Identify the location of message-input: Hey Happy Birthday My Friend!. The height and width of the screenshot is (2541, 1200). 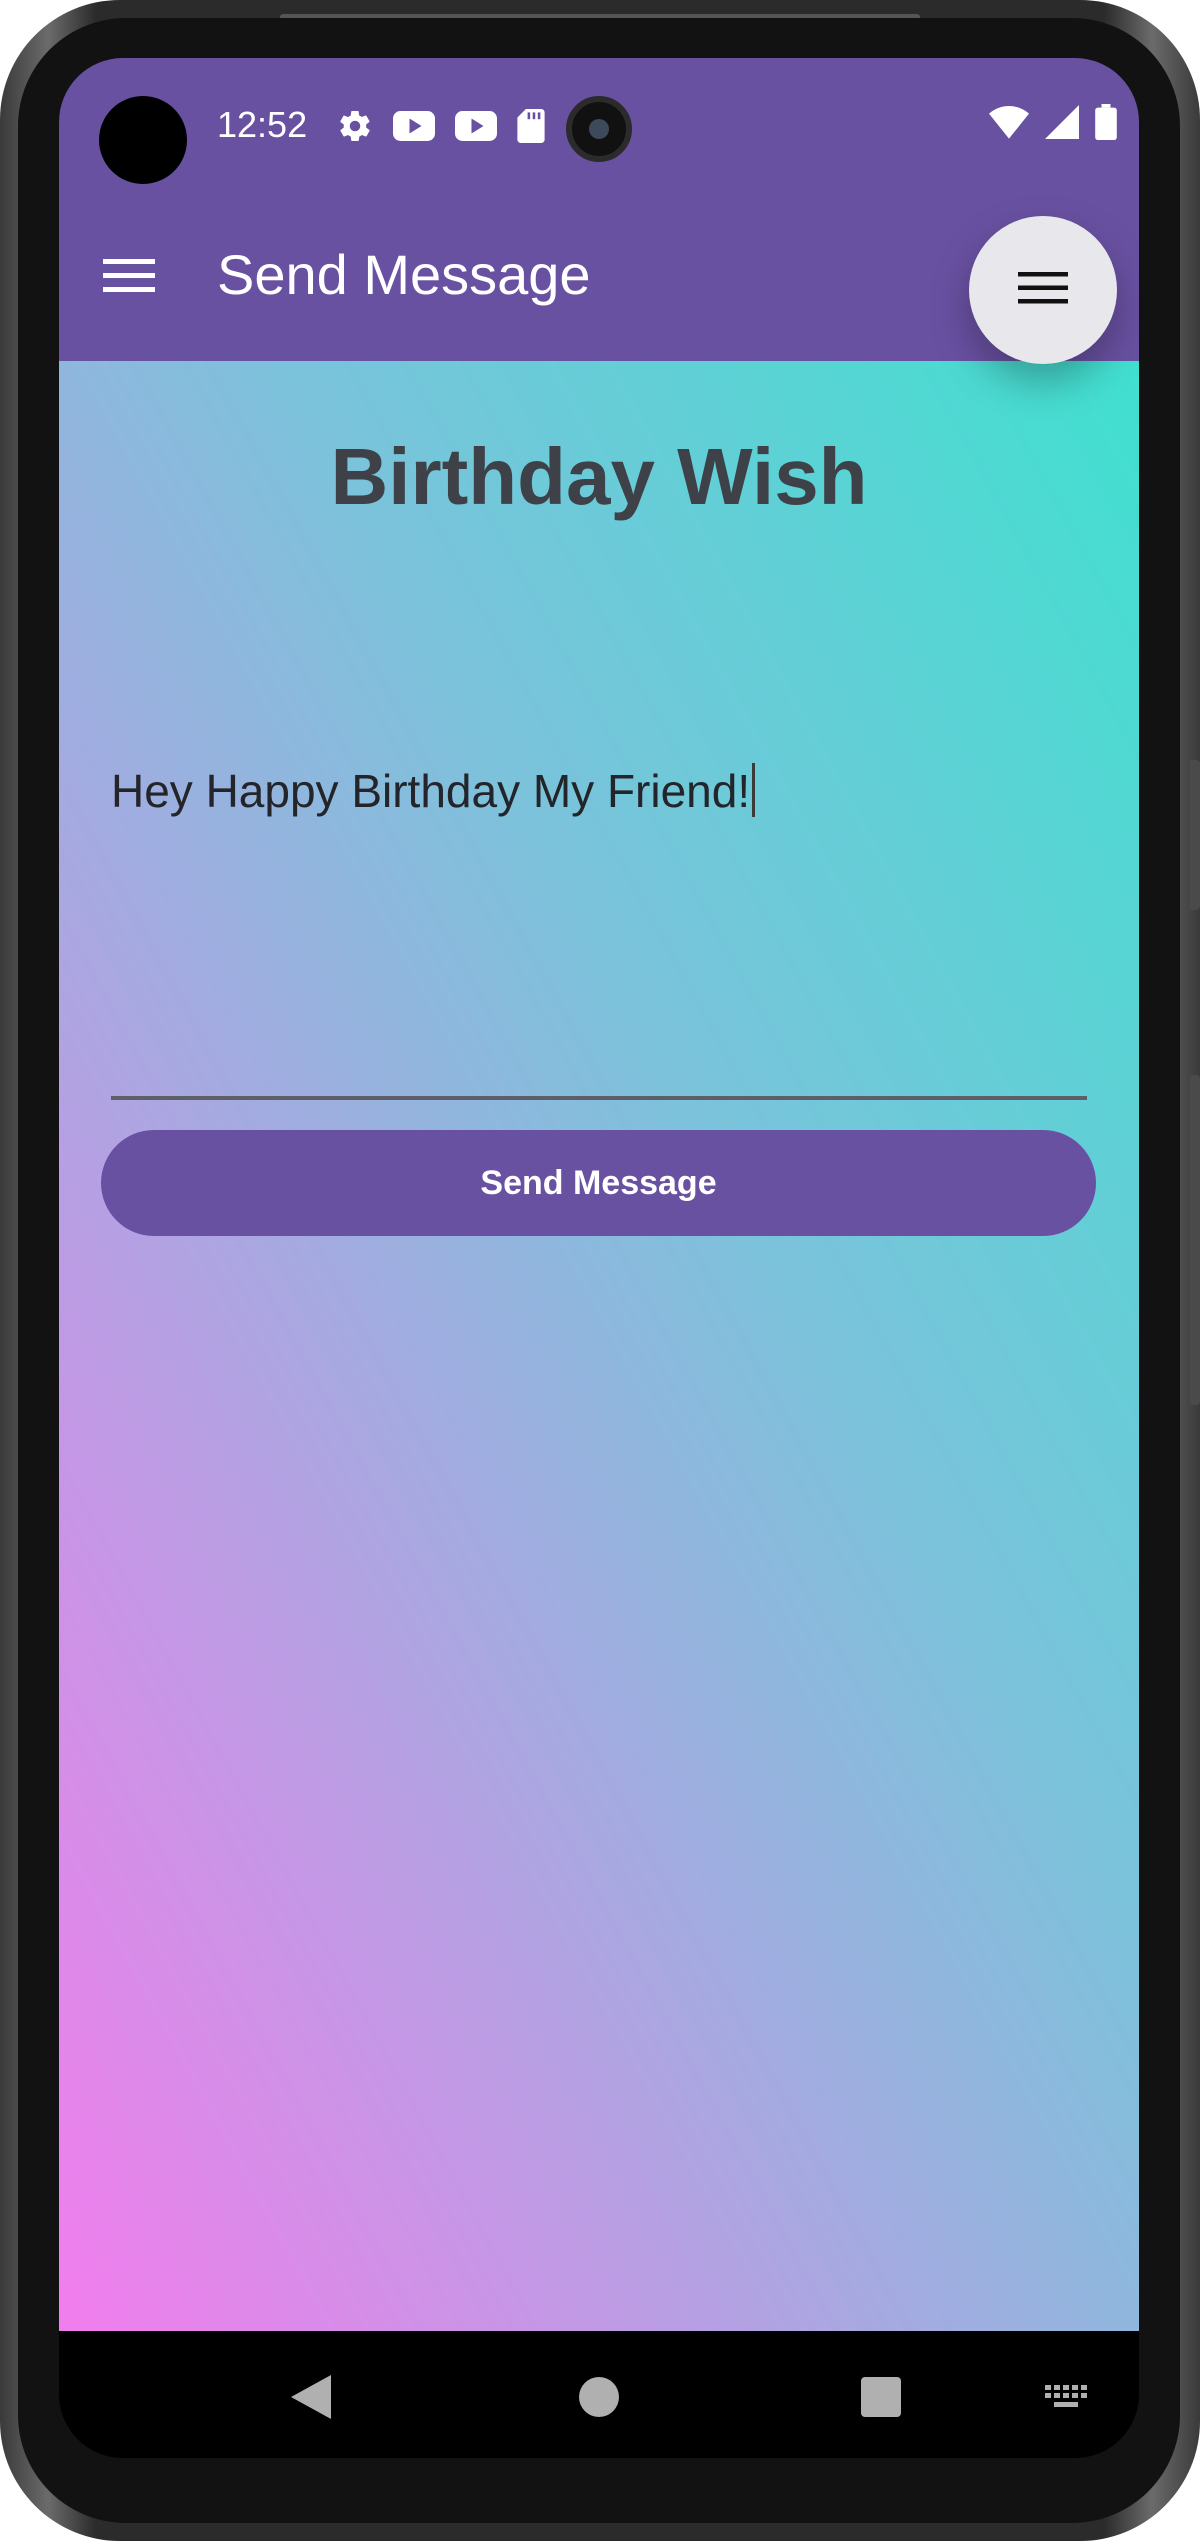
(433, 790).